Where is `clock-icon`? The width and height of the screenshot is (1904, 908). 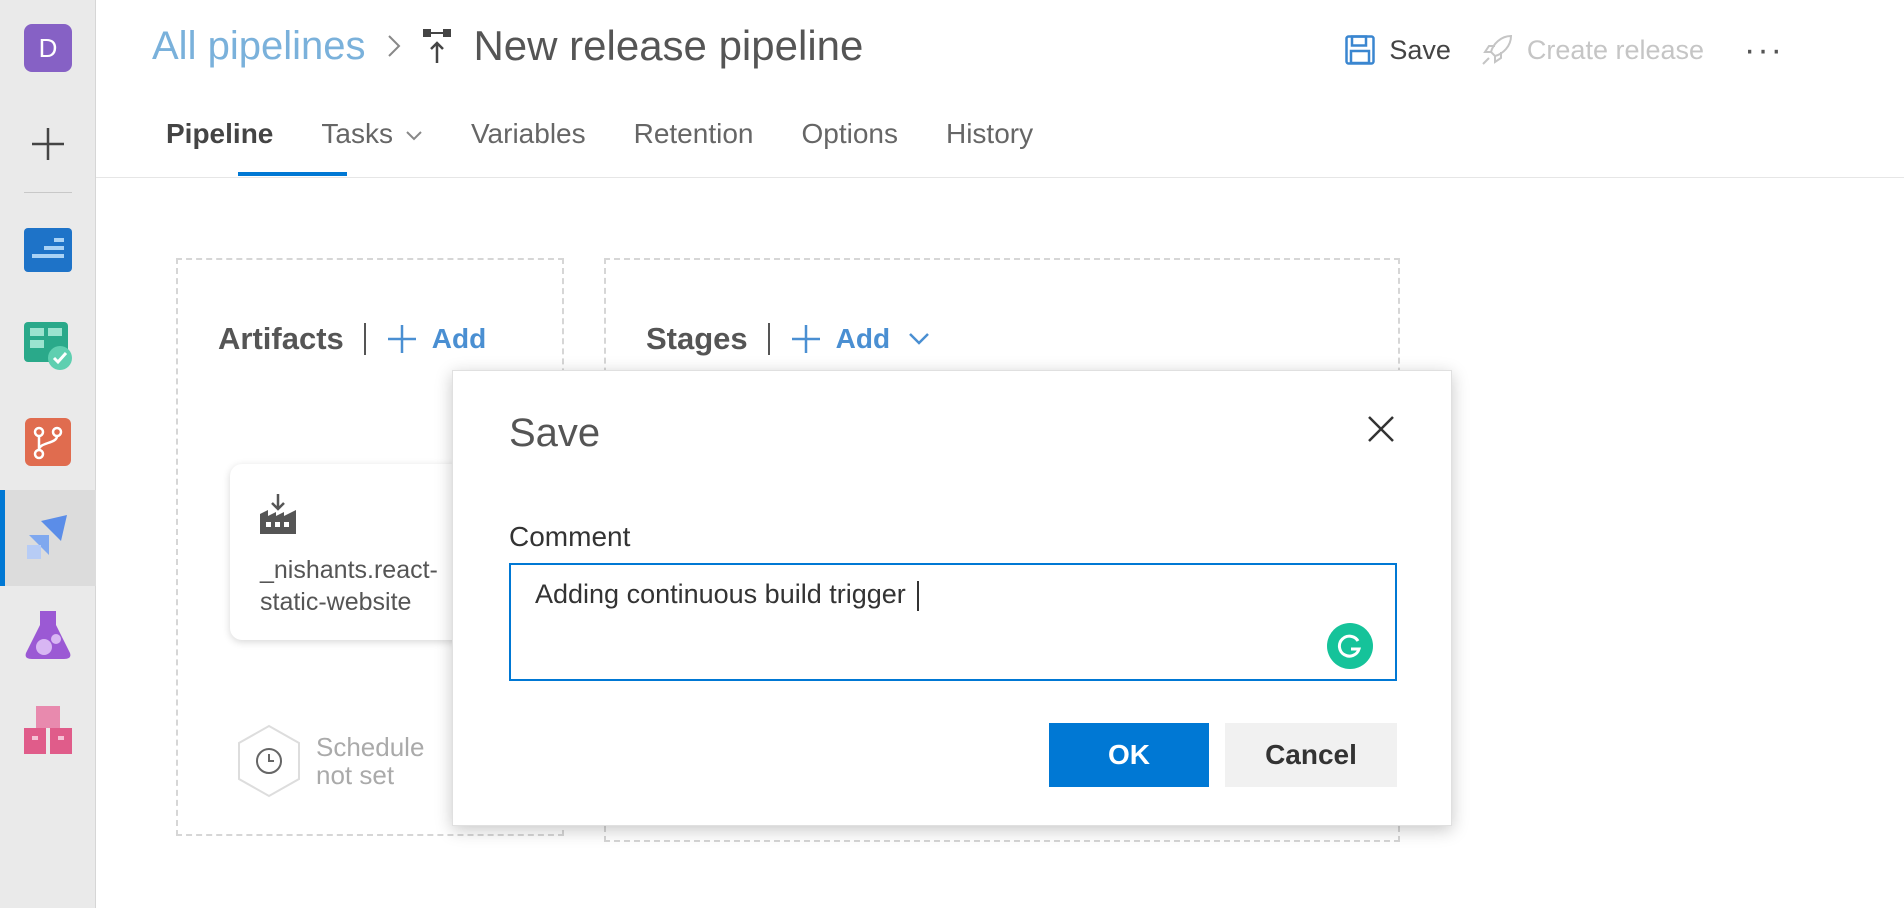 clock-icon is located at coordinates (269, 761).